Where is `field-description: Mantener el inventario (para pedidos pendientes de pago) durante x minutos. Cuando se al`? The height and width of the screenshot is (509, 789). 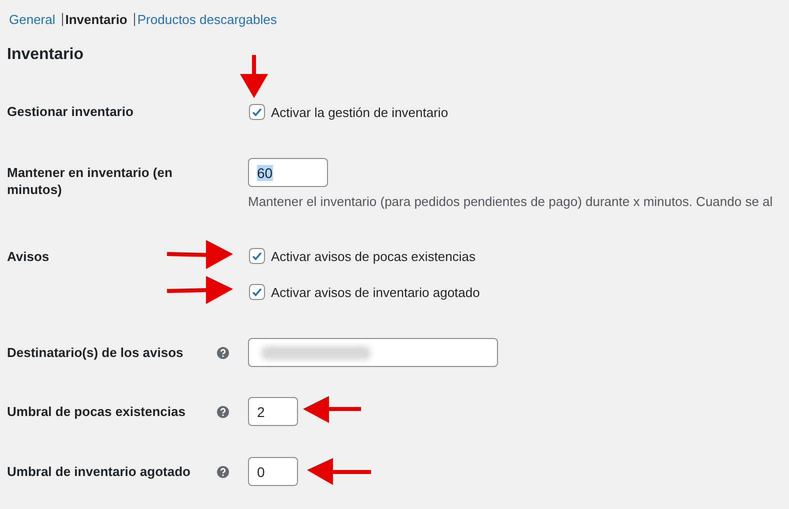 field-description: Mantener el inventario (para pedidos pendientes de pago) durante x minutos. Cuando se al is located at coordinates (511, 201).